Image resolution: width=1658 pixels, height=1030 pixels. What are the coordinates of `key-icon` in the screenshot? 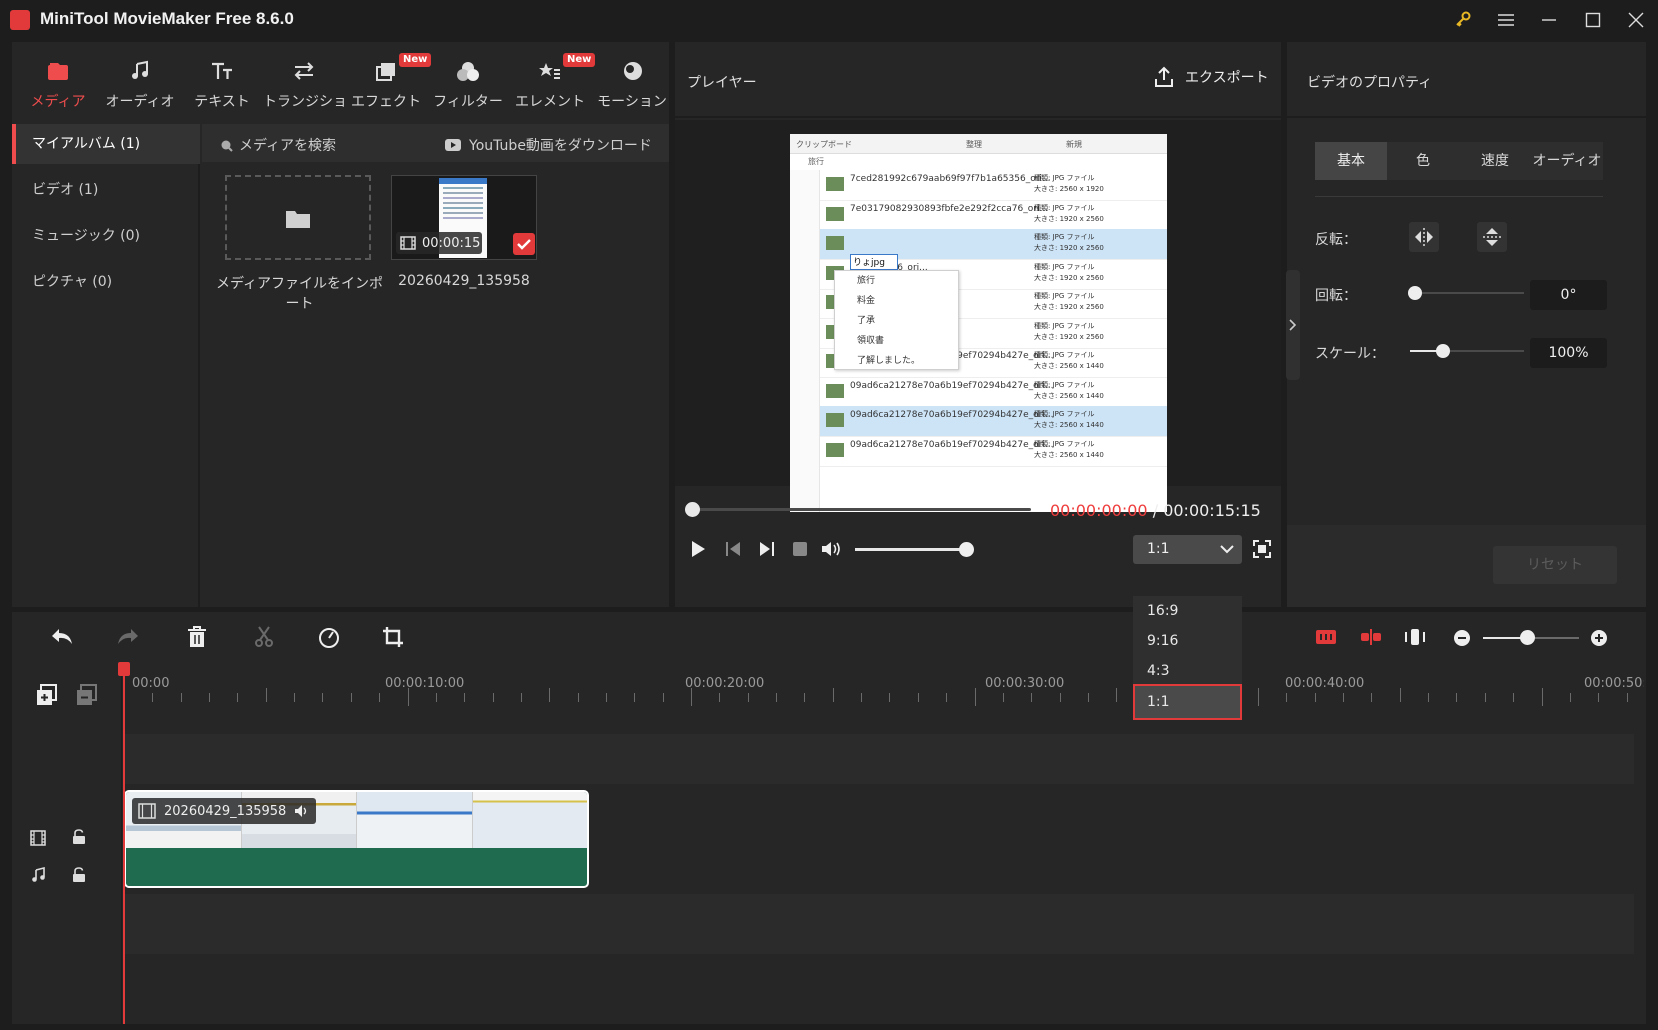 It's located at (1463, 20).